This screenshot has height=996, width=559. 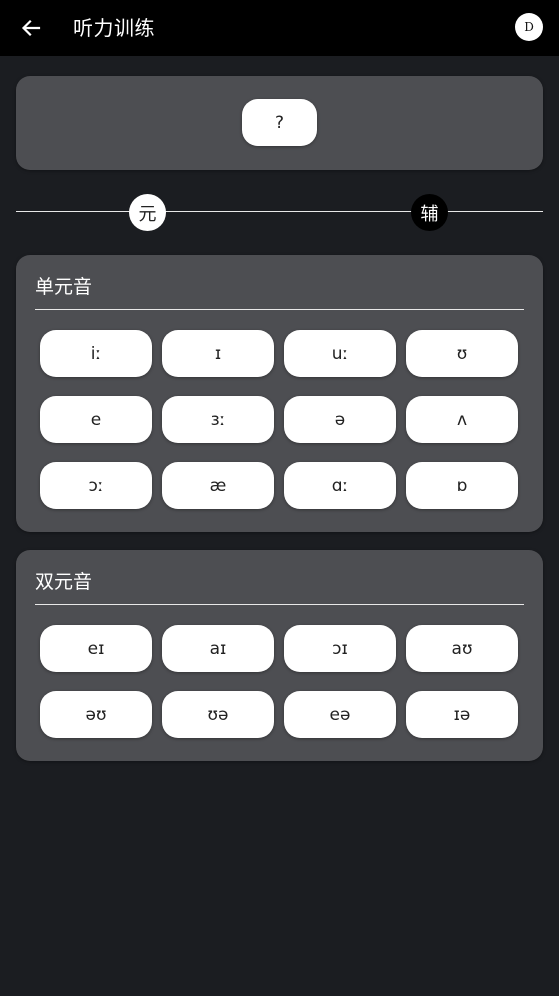 What do you see at coordinates (96, 353) in the screenshot?
I see `phoneme-button: iː` at bounding box center [96, 353].